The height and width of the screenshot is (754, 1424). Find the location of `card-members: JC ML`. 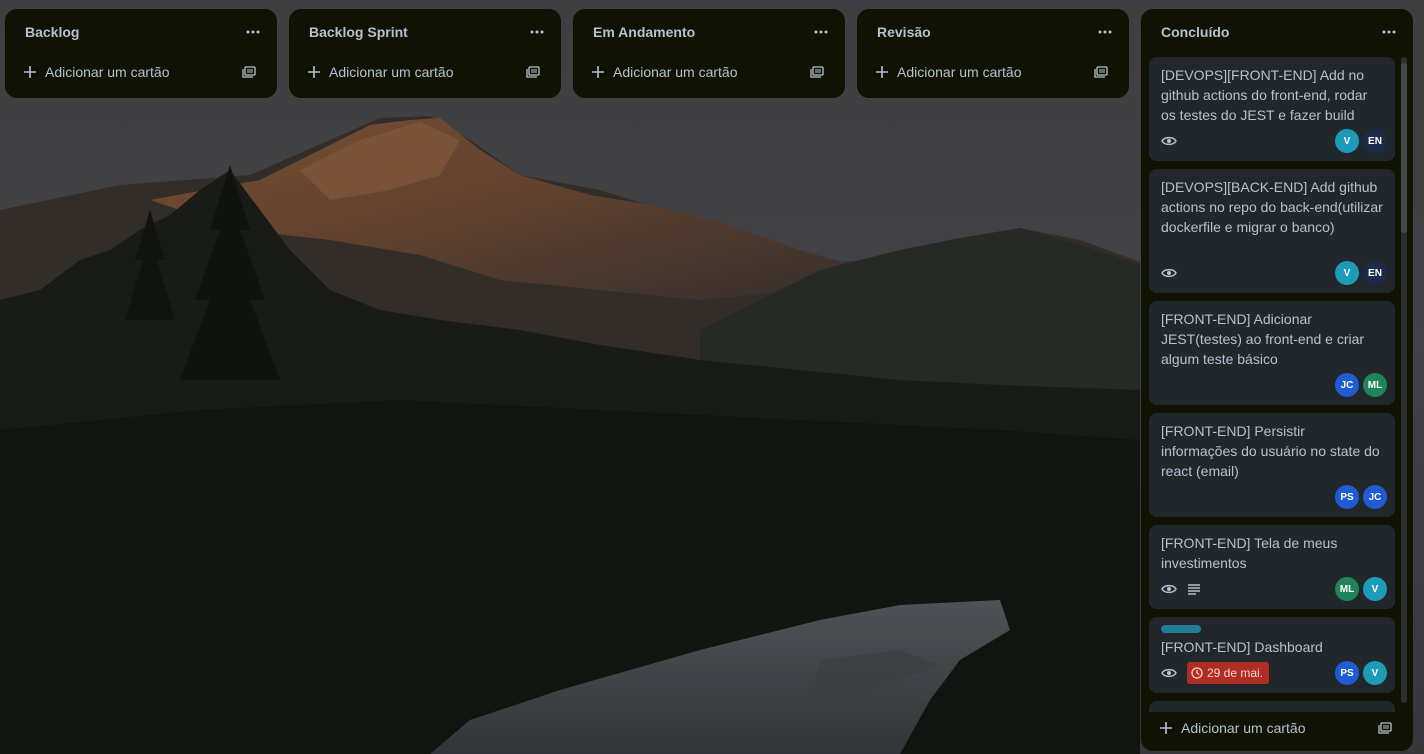

card-members: JC ML is located at coordinates (1361, 385).